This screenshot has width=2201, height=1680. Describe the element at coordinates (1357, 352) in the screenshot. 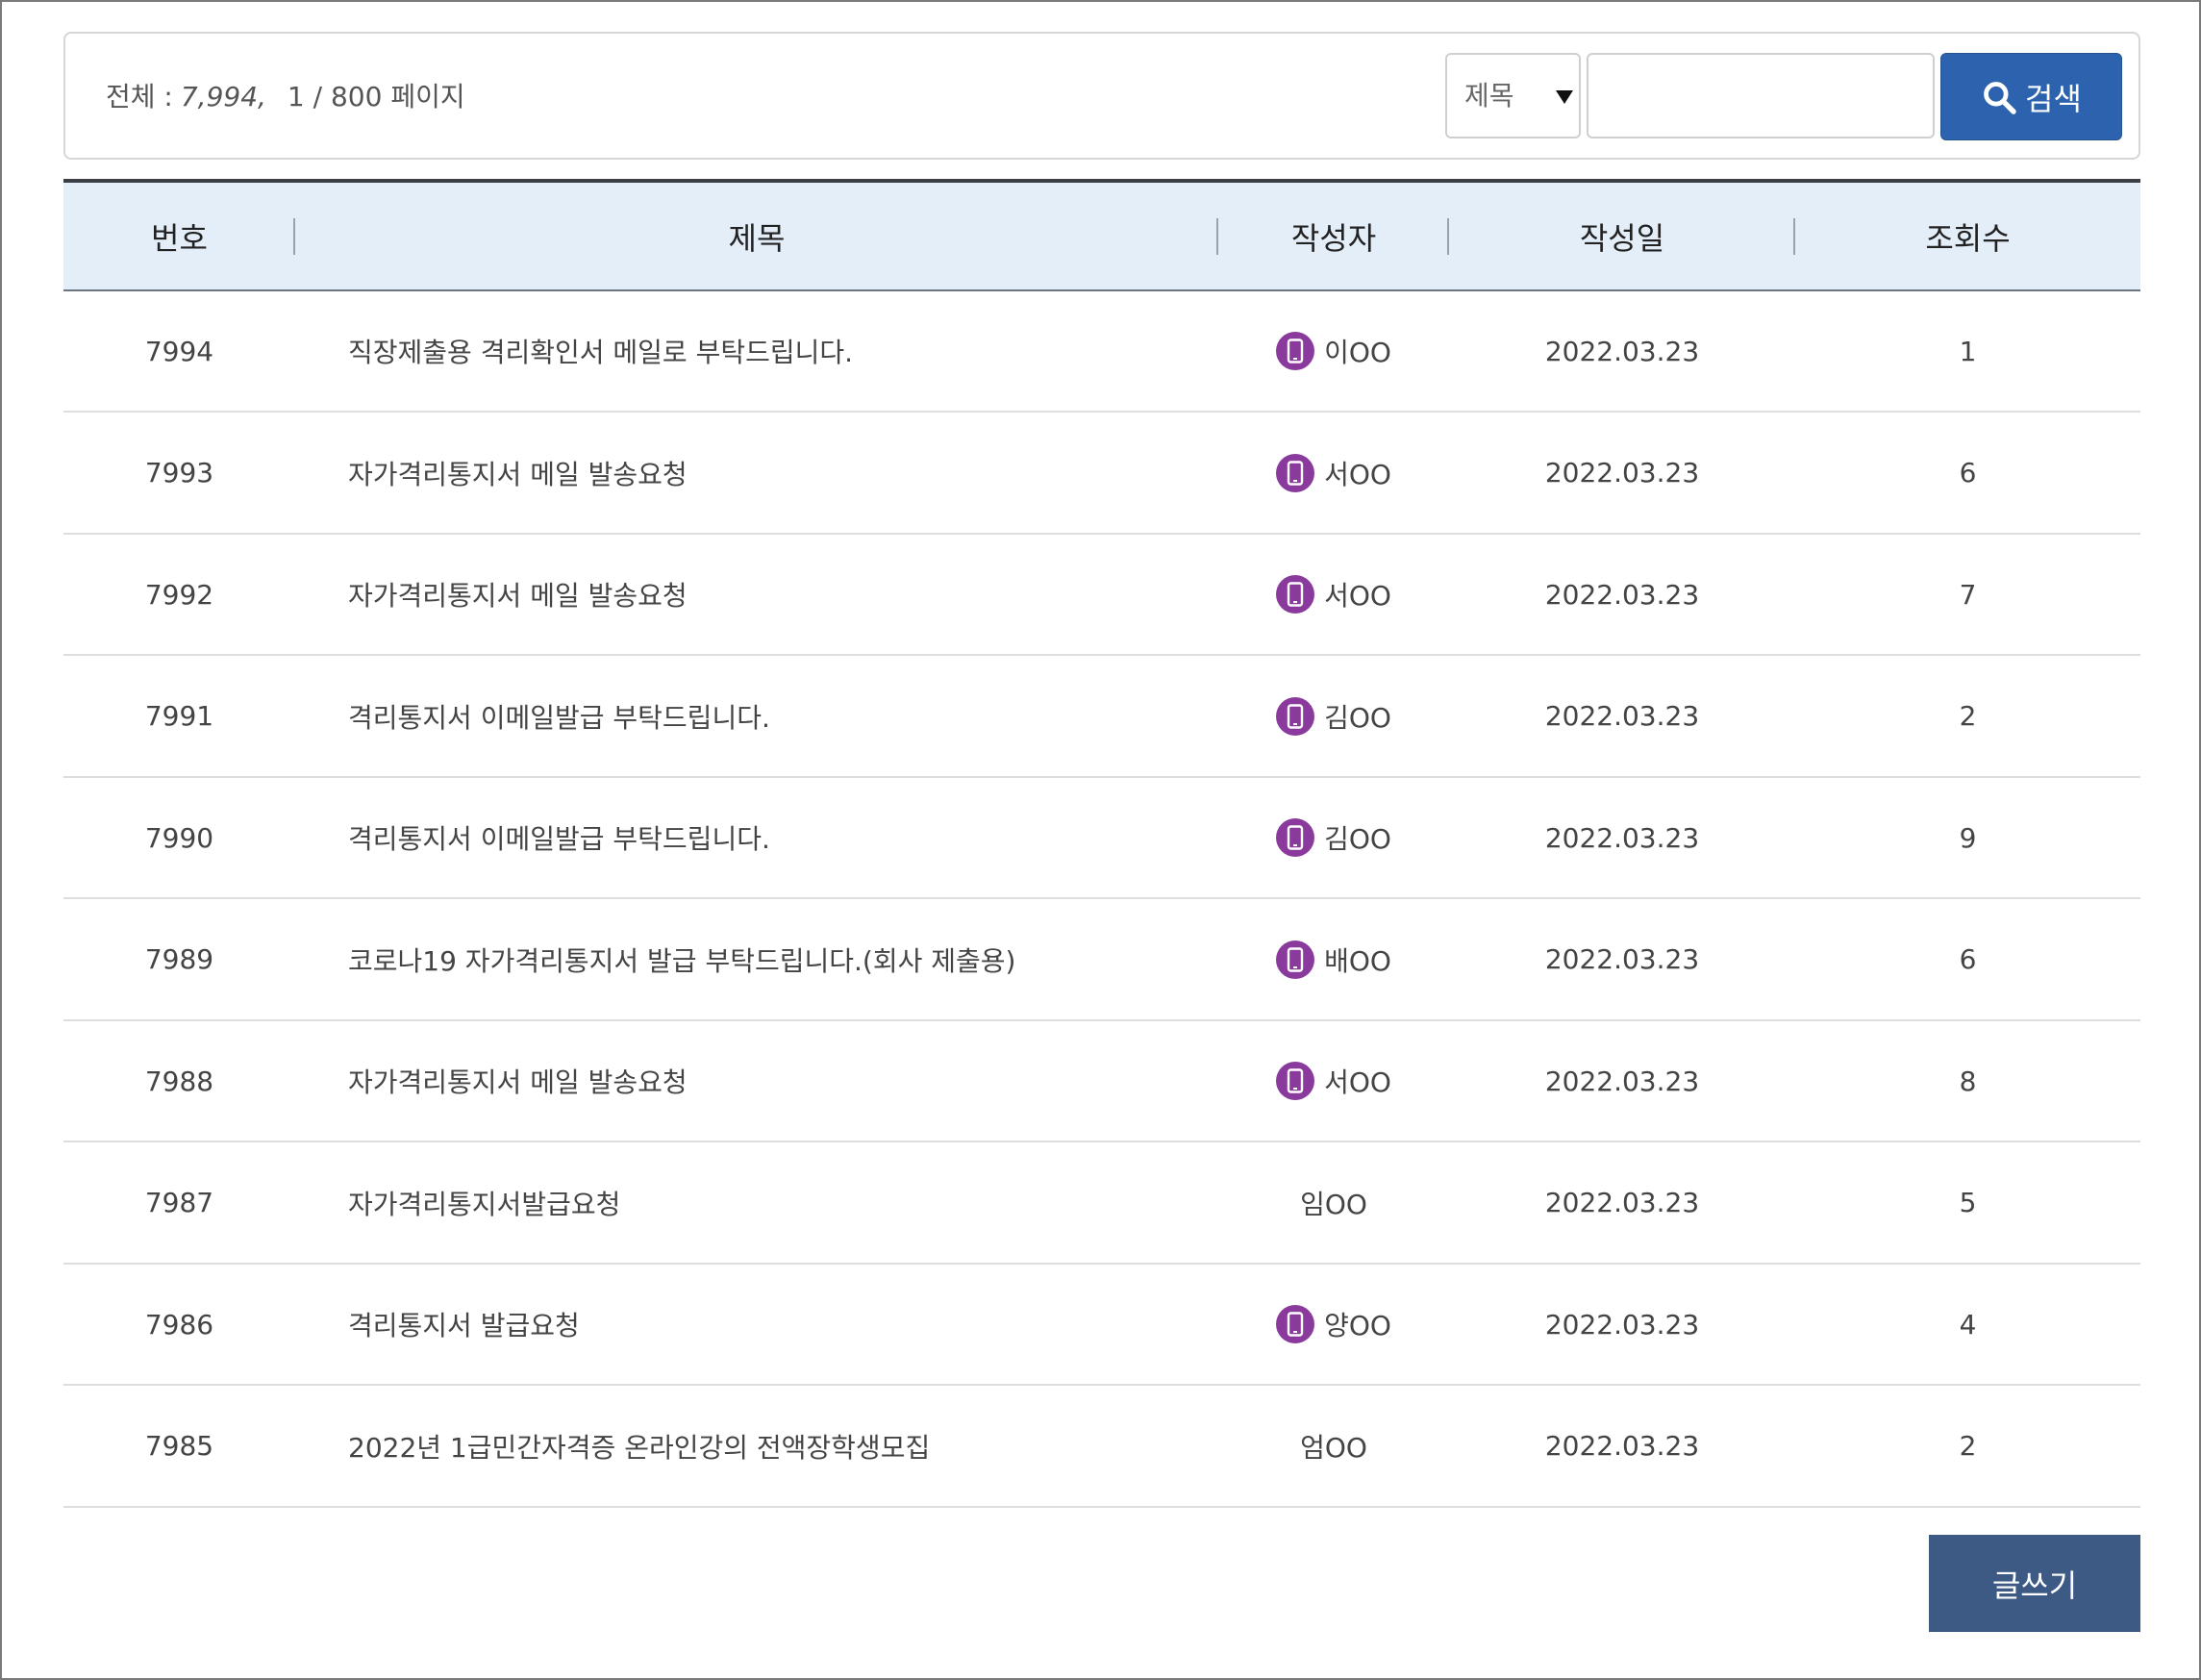

I see `author-name: 이OO` at that location.